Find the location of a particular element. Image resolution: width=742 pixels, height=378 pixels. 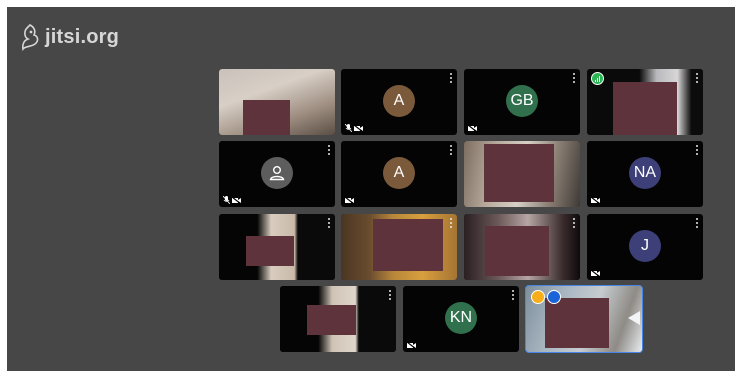

connection-indicator-icon is located at coordinates (597, 78).